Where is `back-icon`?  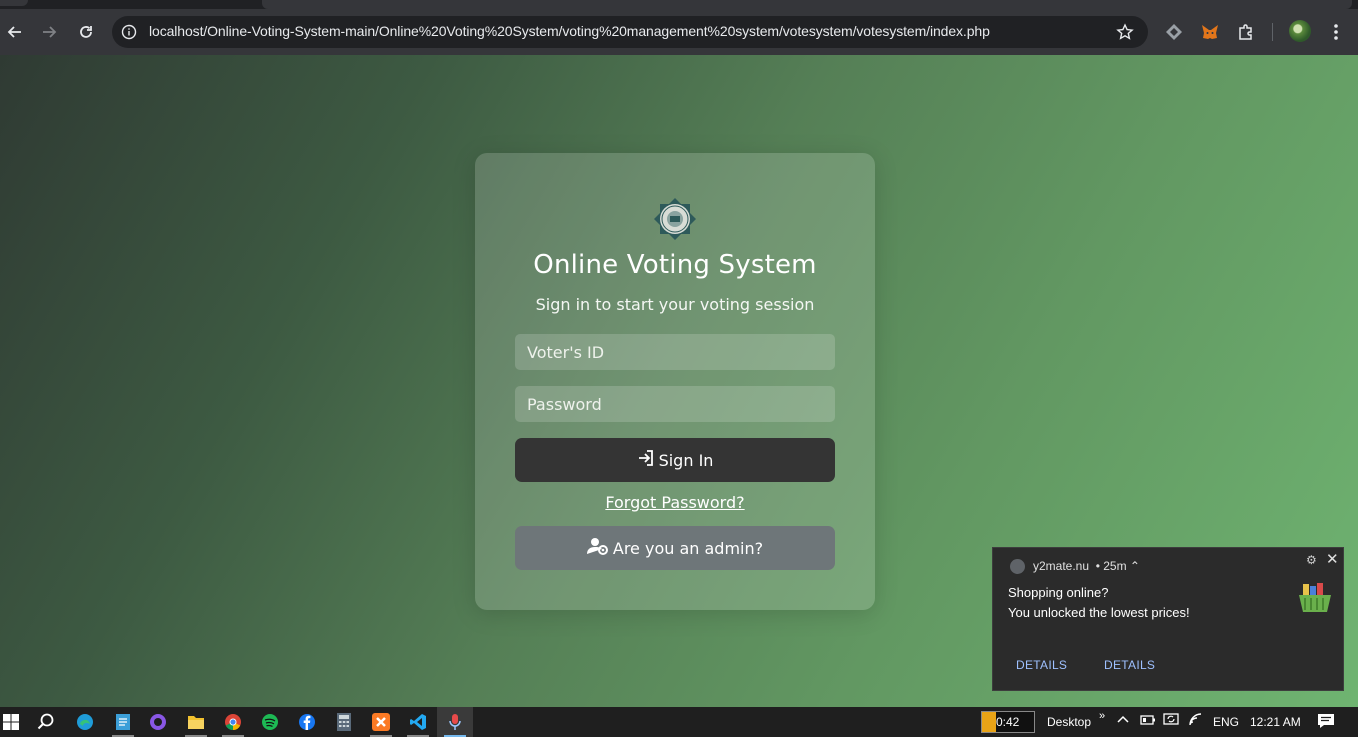
back-icon is located at coordinates (15, 32).